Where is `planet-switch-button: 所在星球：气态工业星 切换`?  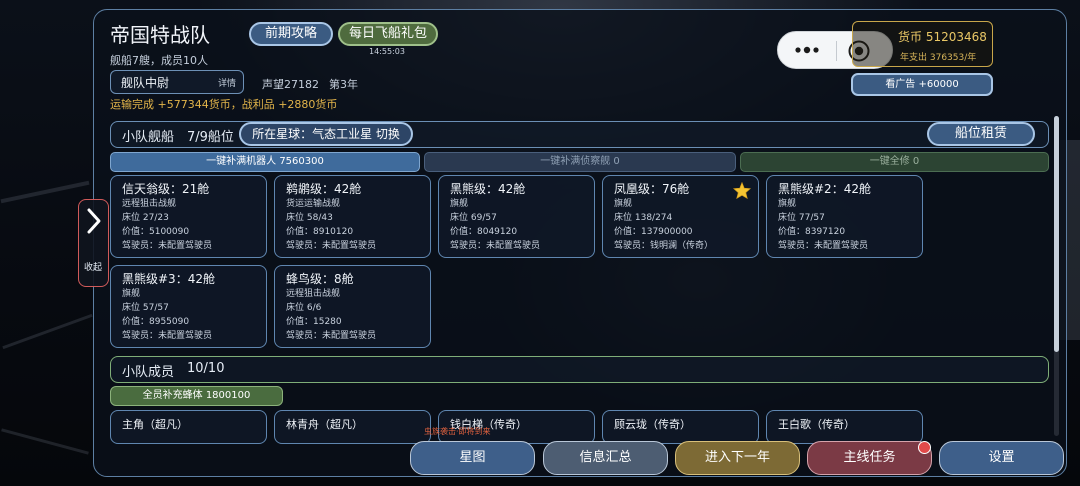 planet-switch-button: 所在星球：气态工业星 切换 is located at coordinates (326, 134).